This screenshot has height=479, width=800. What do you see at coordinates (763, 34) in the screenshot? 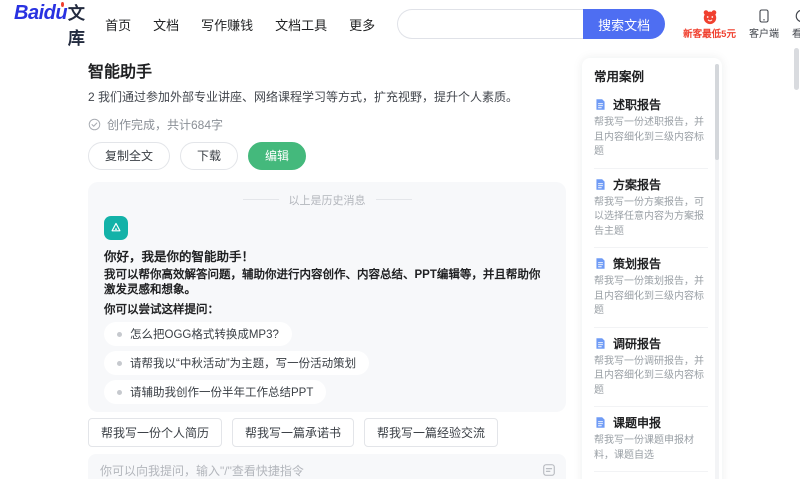
I see `client-label: 客户端` at bounding box center [763, 34].